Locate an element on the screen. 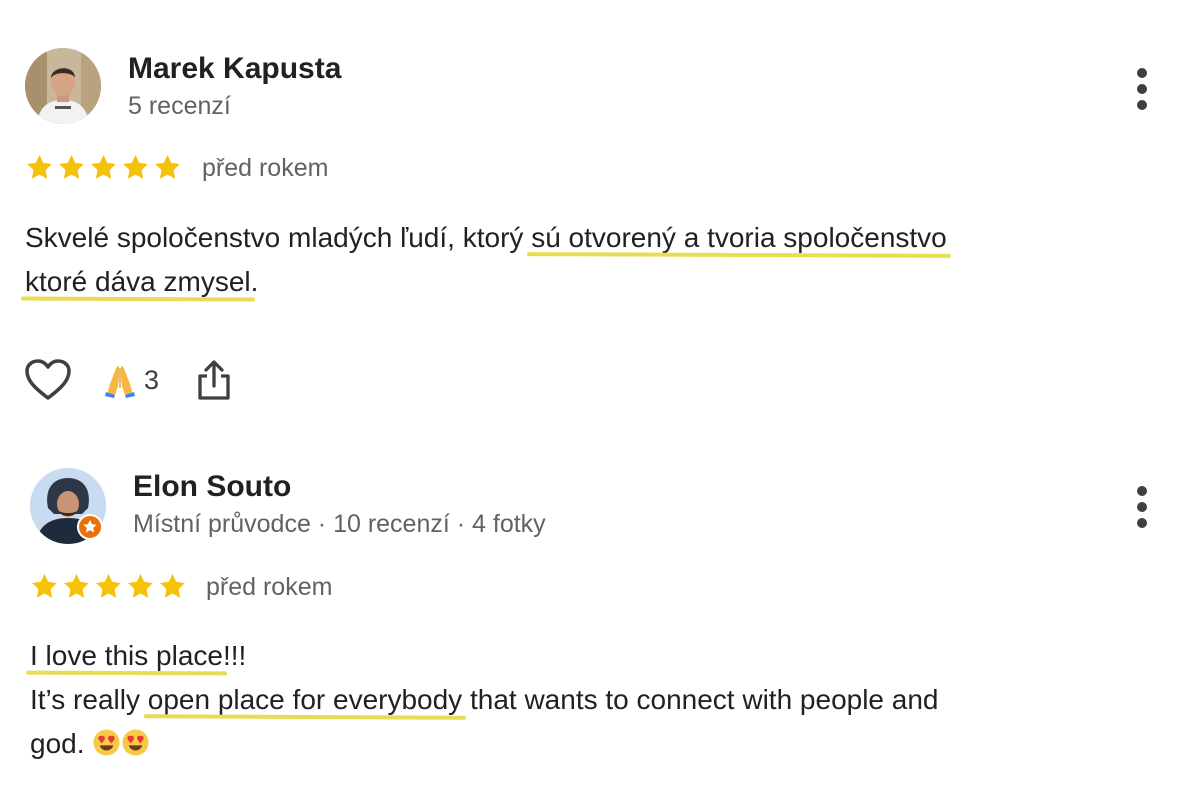 This screenshot has height=801, width=1200. author-name: Marek Kapusta is located at coordinates (234, 69).